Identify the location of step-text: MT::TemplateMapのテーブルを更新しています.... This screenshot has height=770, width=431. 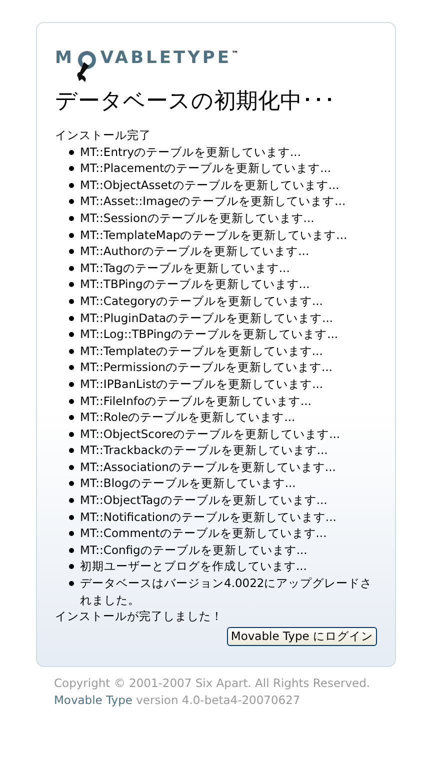
(214, 235).